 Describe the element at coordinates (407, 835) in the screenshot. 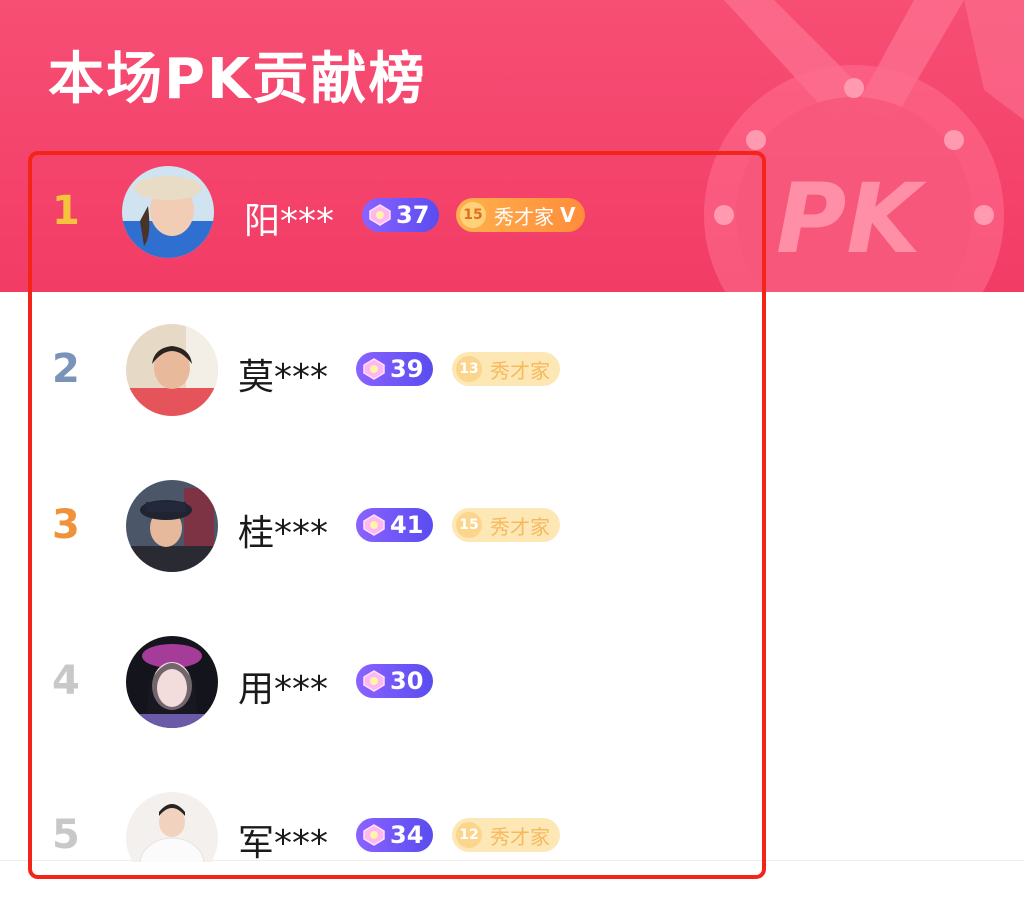

I see `wealth-level-value: 34` at that location.